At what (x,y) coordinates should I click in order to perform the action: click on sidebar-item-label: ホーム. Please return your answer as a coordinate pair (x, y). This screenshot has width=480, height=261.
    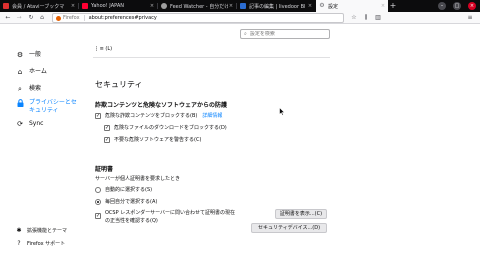
    Looking at the image, I should click on (38, 71).